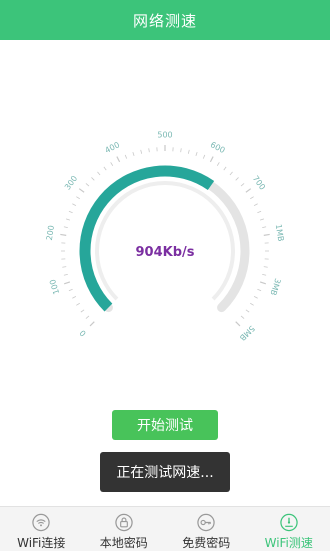 The image size is (330, 551). What do you see at coordinates (41, 542) in the screenshot?
I see `tab-label: WiFi连接` at bounding box center [41, 542].